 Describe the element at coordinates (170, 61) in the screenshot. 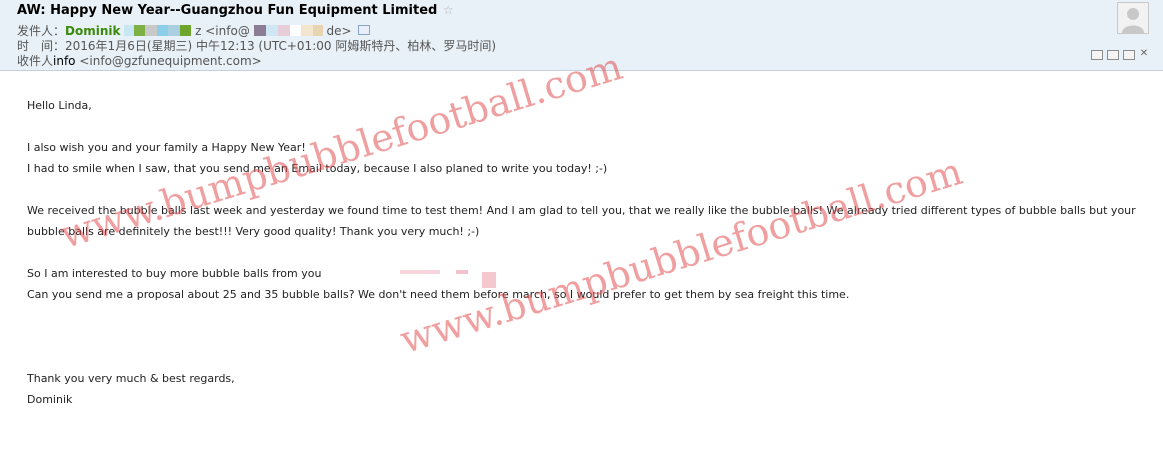

I see `recipient-address: <info@gzfunequipment.com>` at that location.